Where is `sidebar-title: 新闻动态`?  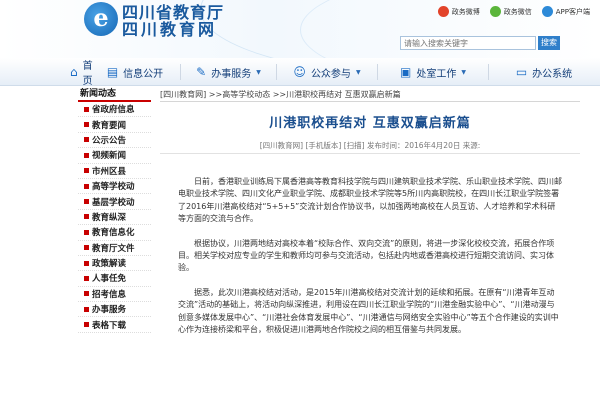 sidebar-title: 新闻动态 is located at coordinates (114, 95).